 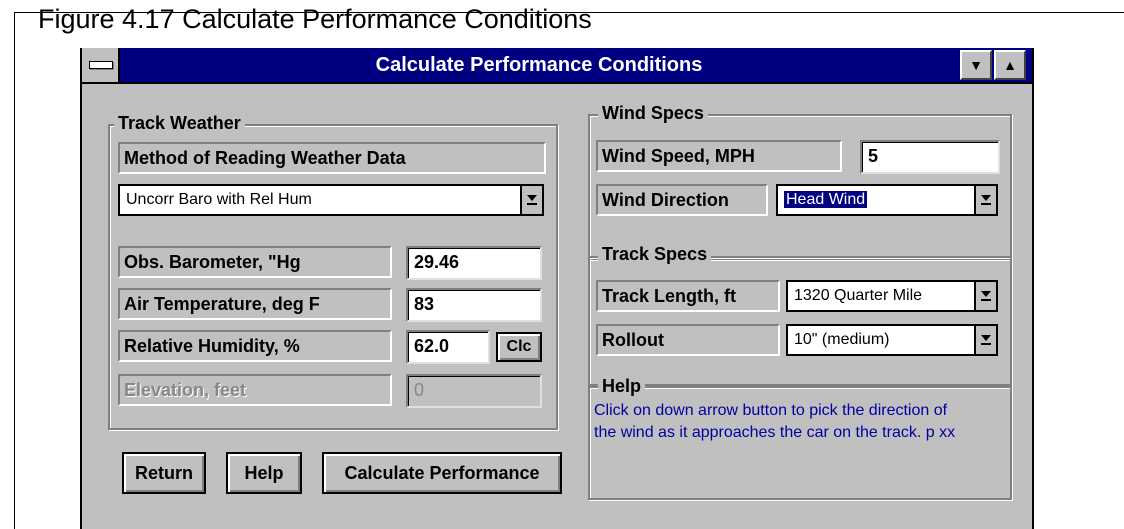 What do you see at coordinates (1010, 65) in the screenshot?
I see `maximize-button: ▲` at bounding box center [1010, 65].